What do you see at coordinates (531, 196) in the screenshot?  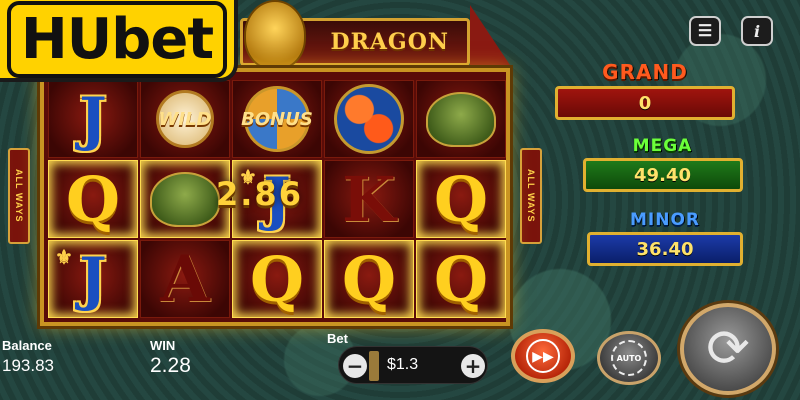 I see `all-ways-label-right: ALL WAYS` at bounding box center [531, 196].